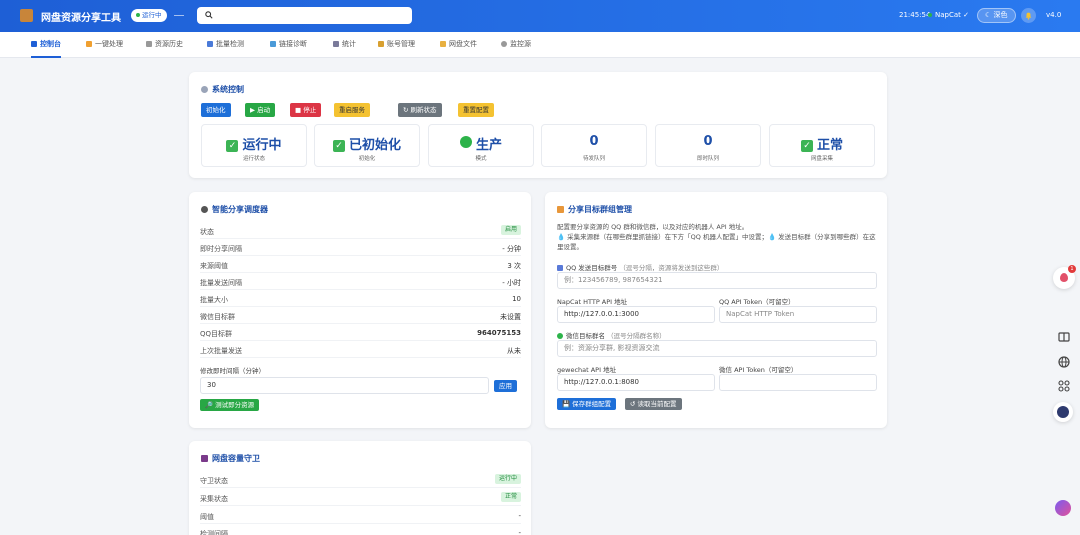  What do you see at coordinates (1072, 269) in the screenshot?
I see `notification-count-badge: 1` at bounding box center [1072, 269].